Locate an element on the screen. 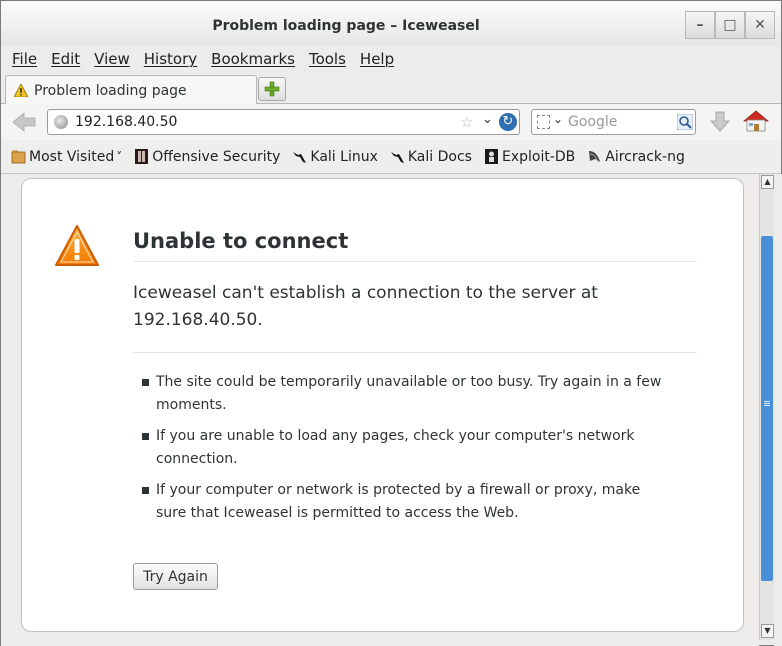 The height and width of the screenshot is (646, 782). url-text: 192.168.40.50 is located at coordinates (126, 122).